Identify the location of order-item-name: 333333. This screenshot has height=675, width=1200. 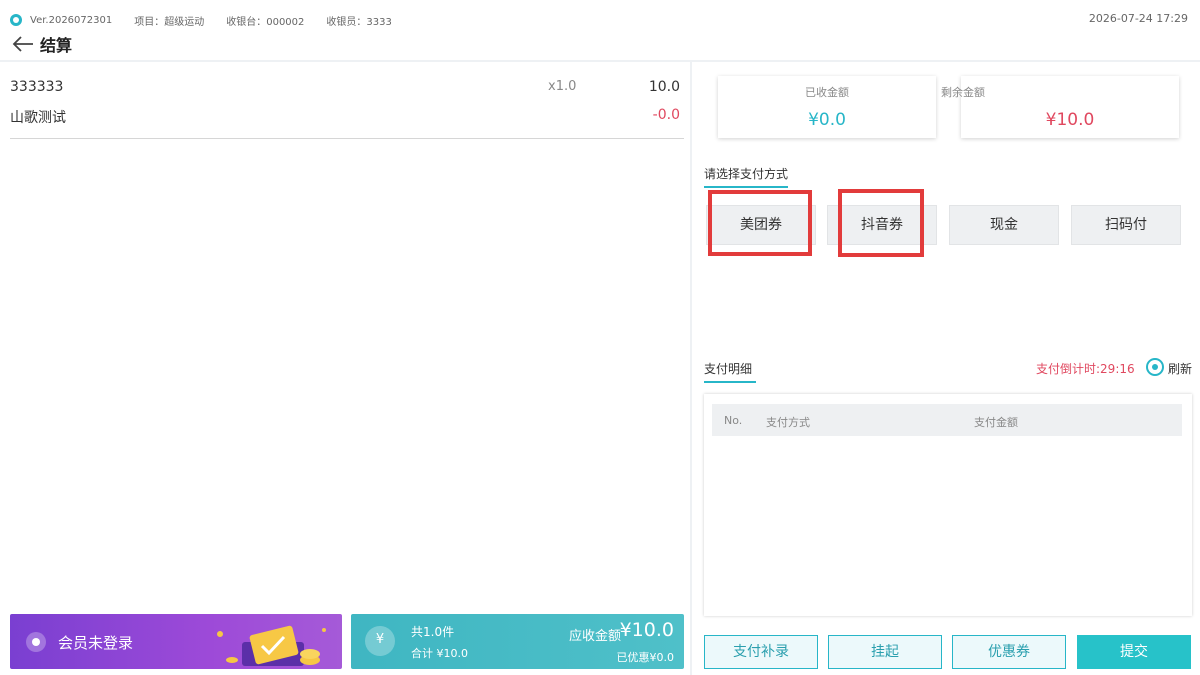
(37, 87).